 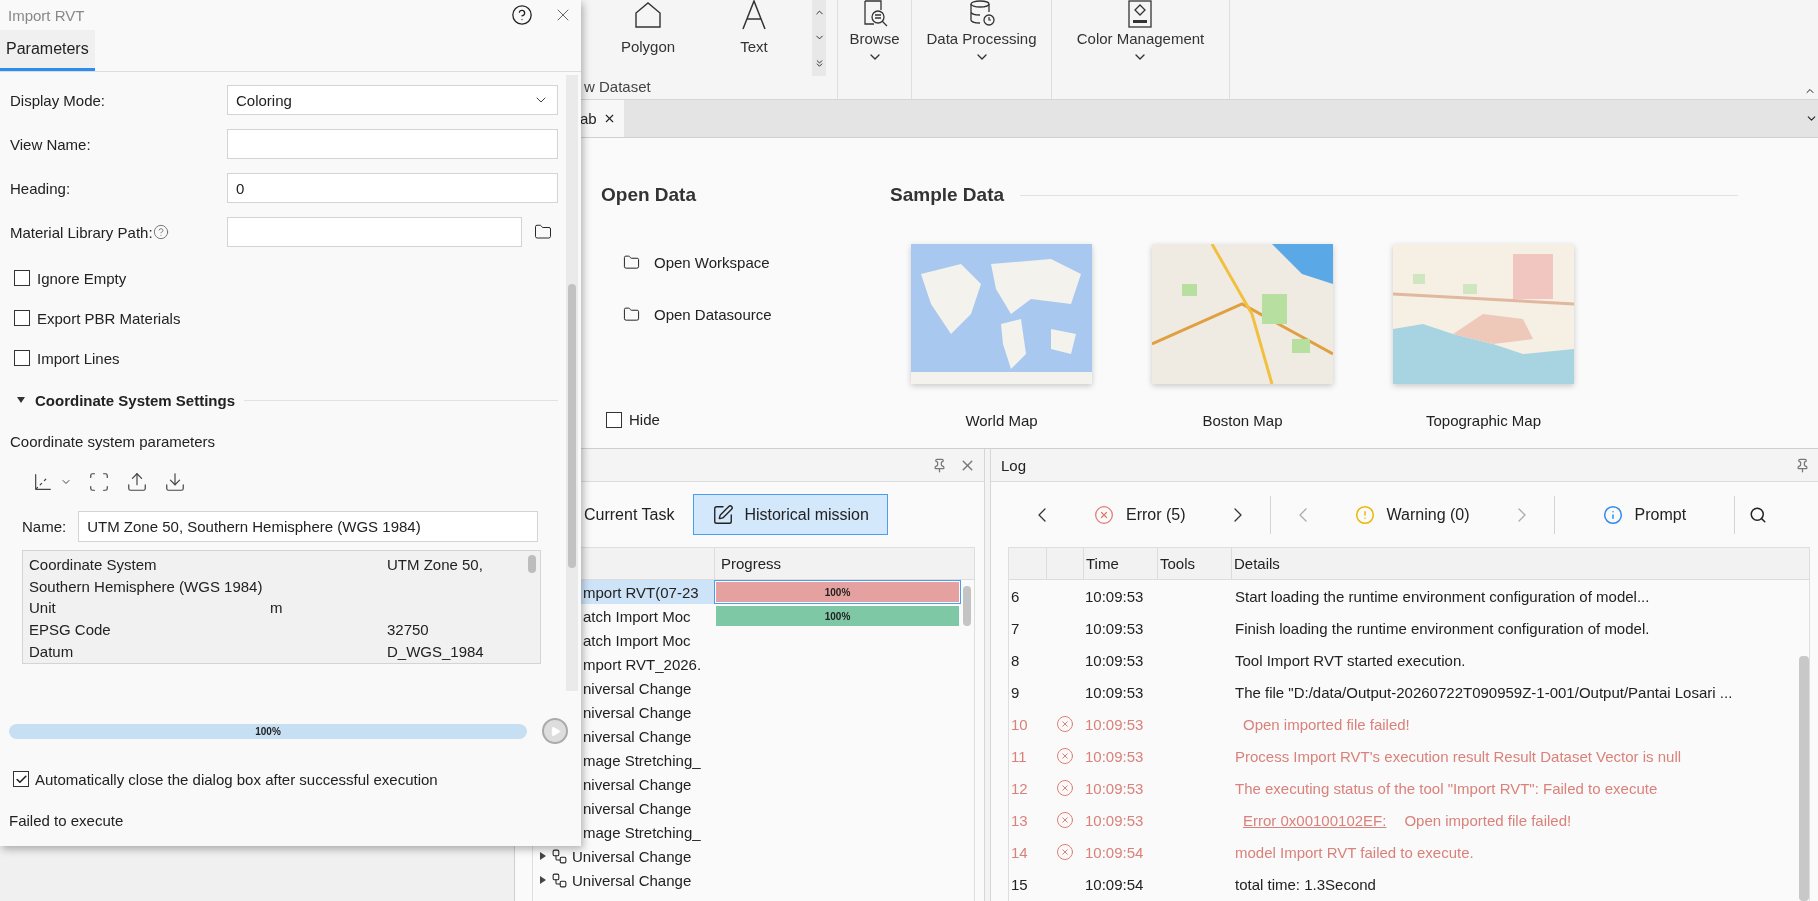 What do you see at coordinates (135, 400) in the screenshot?
I see `section-title: Coordinate System Settings` at bounding box center [135, 400].